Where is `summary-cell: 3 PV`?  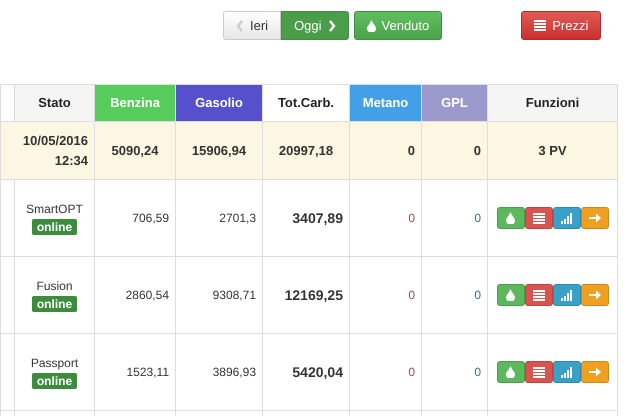
summary-cell: 3 PV is located at coordinates (553, 151).